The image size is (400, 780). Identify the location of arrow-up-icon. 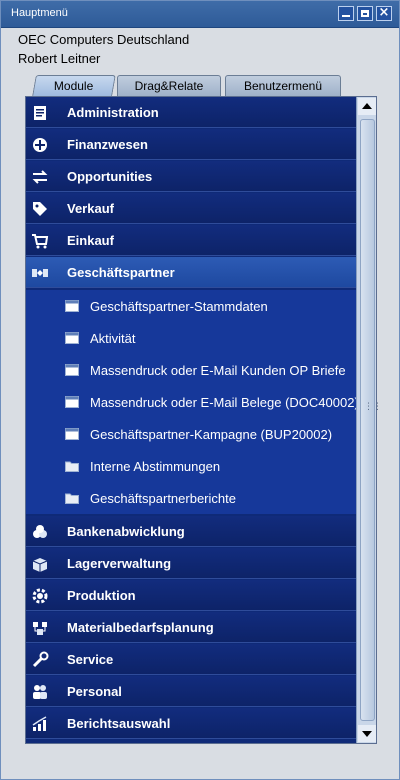
(367, 106).